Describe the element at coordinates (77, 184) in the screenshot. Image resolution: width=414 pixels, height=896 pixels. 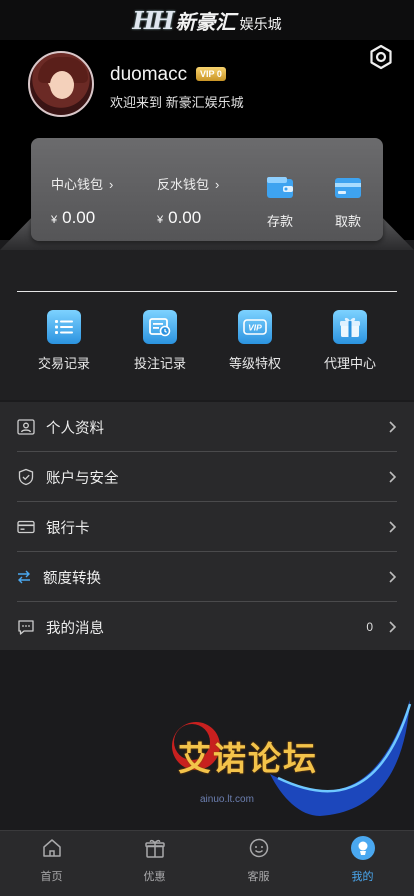
I see `center-wallet-label: 中心钱包` at that location.